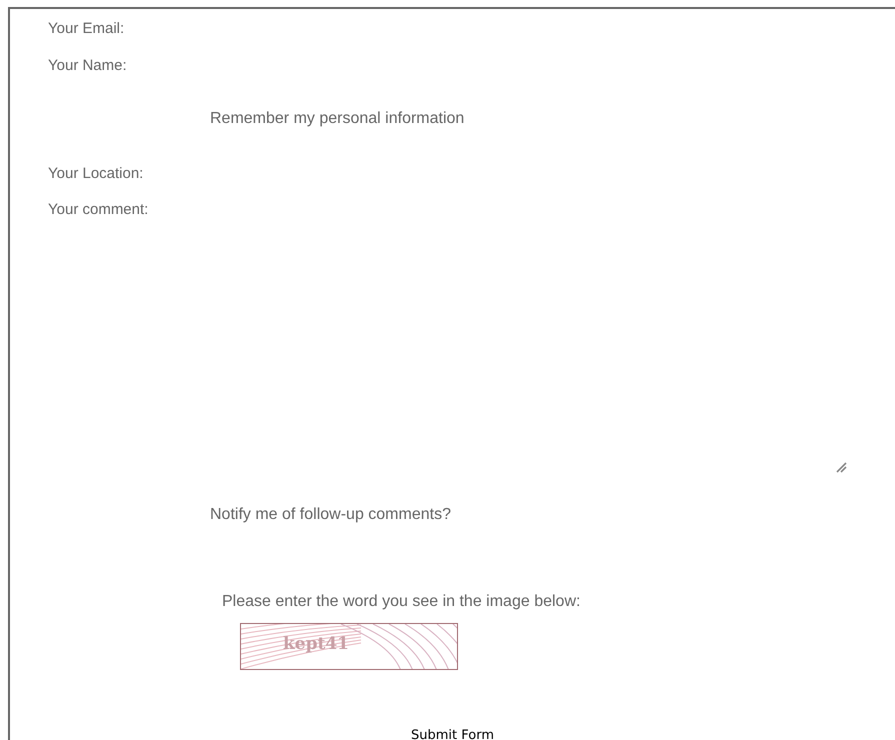  I want to click on option-label: Notify me of follow-up comments?, so click(330, 515).